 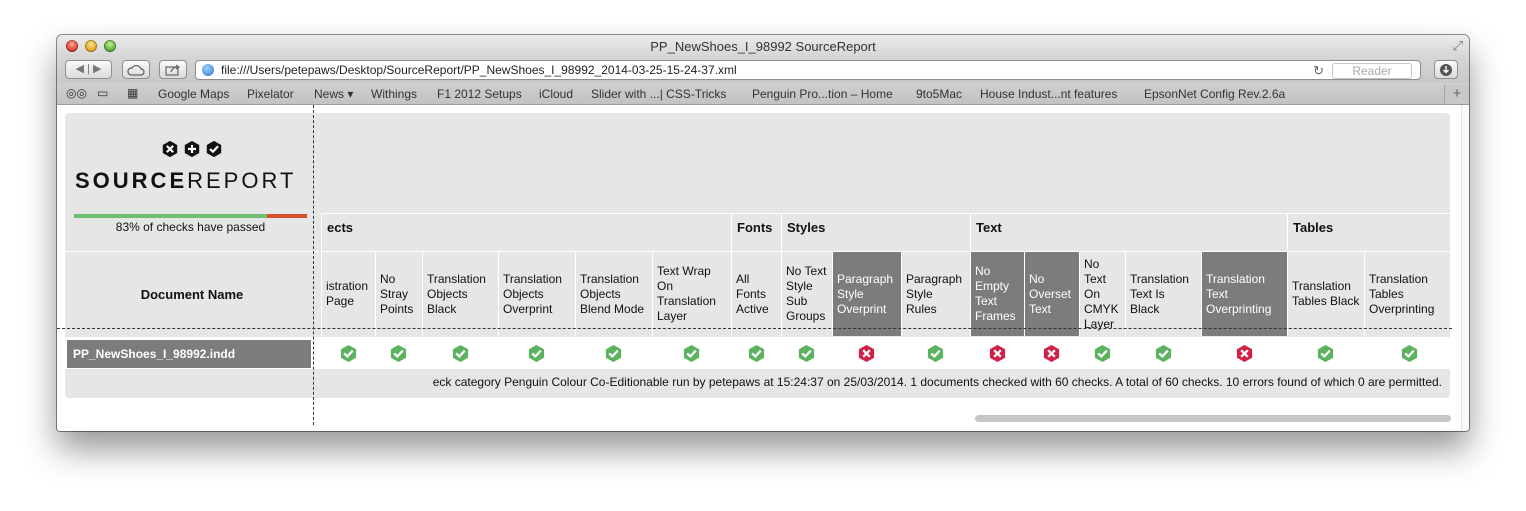 I want to click on check-column-header: No Overset Text, so click(x=1051, y=293).